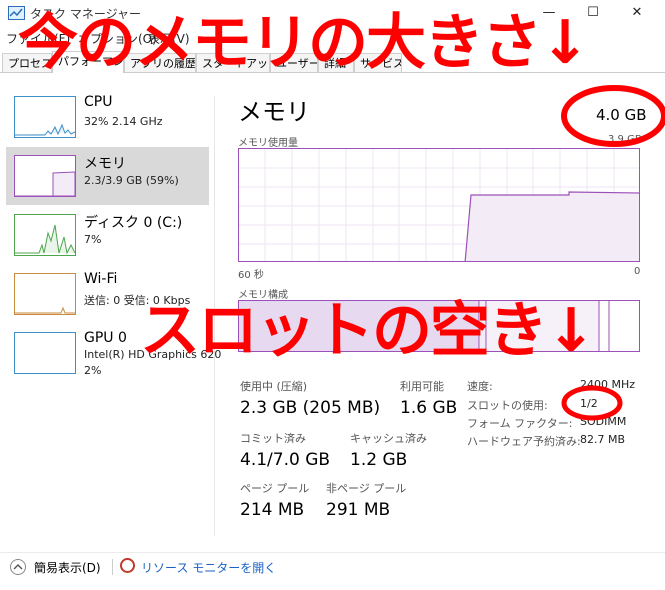 The height and width of the screenshot is (590, 665). I want to click on annotation-current-memory-size: 今のメモリの大きさ↓, so click(304, 43).